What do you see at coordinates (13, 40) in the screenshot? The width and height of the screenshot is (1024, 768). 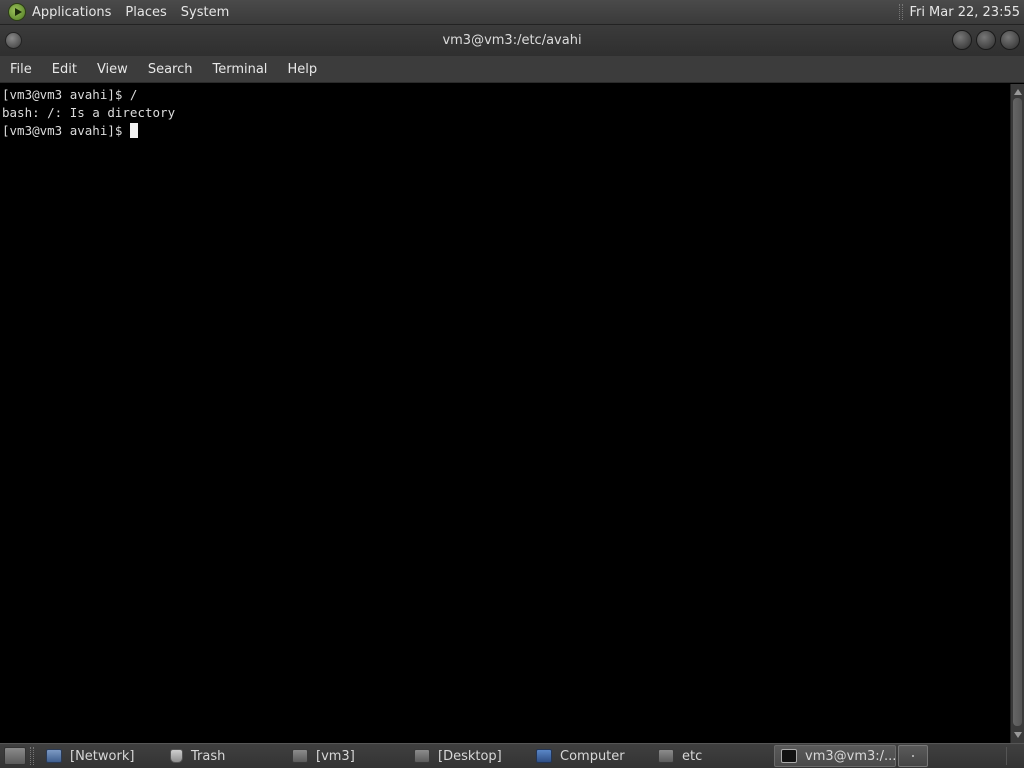 I see `window-menu-icon` at bounding box center [13, 40].